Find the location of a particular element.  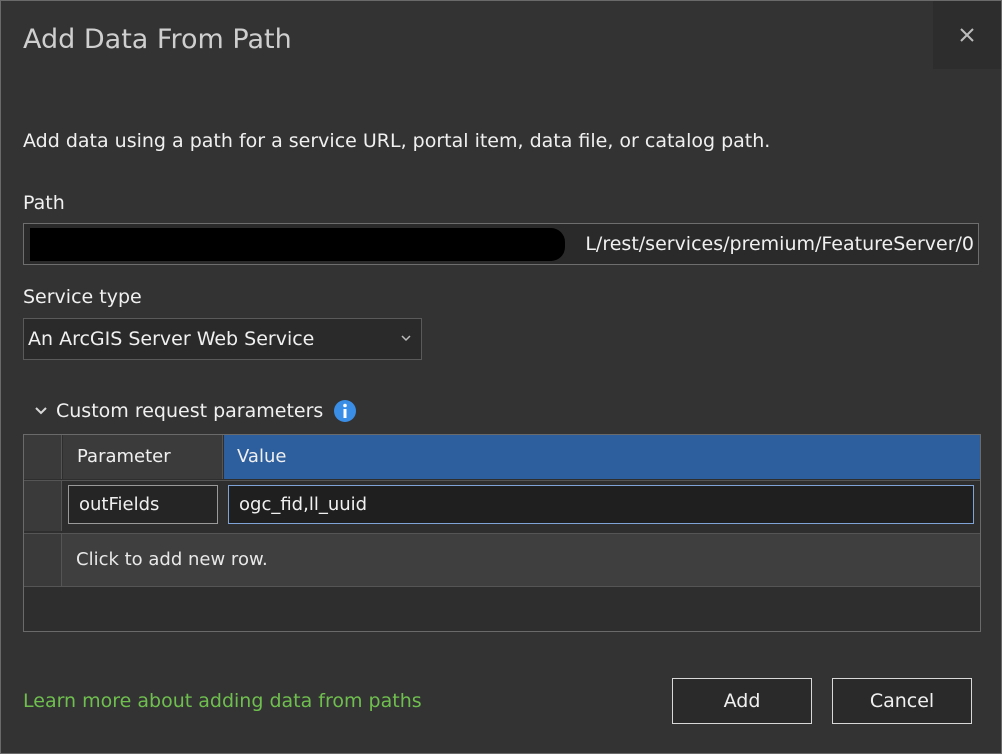

parameter-cell: outFields is located at coordinates (143, 504).